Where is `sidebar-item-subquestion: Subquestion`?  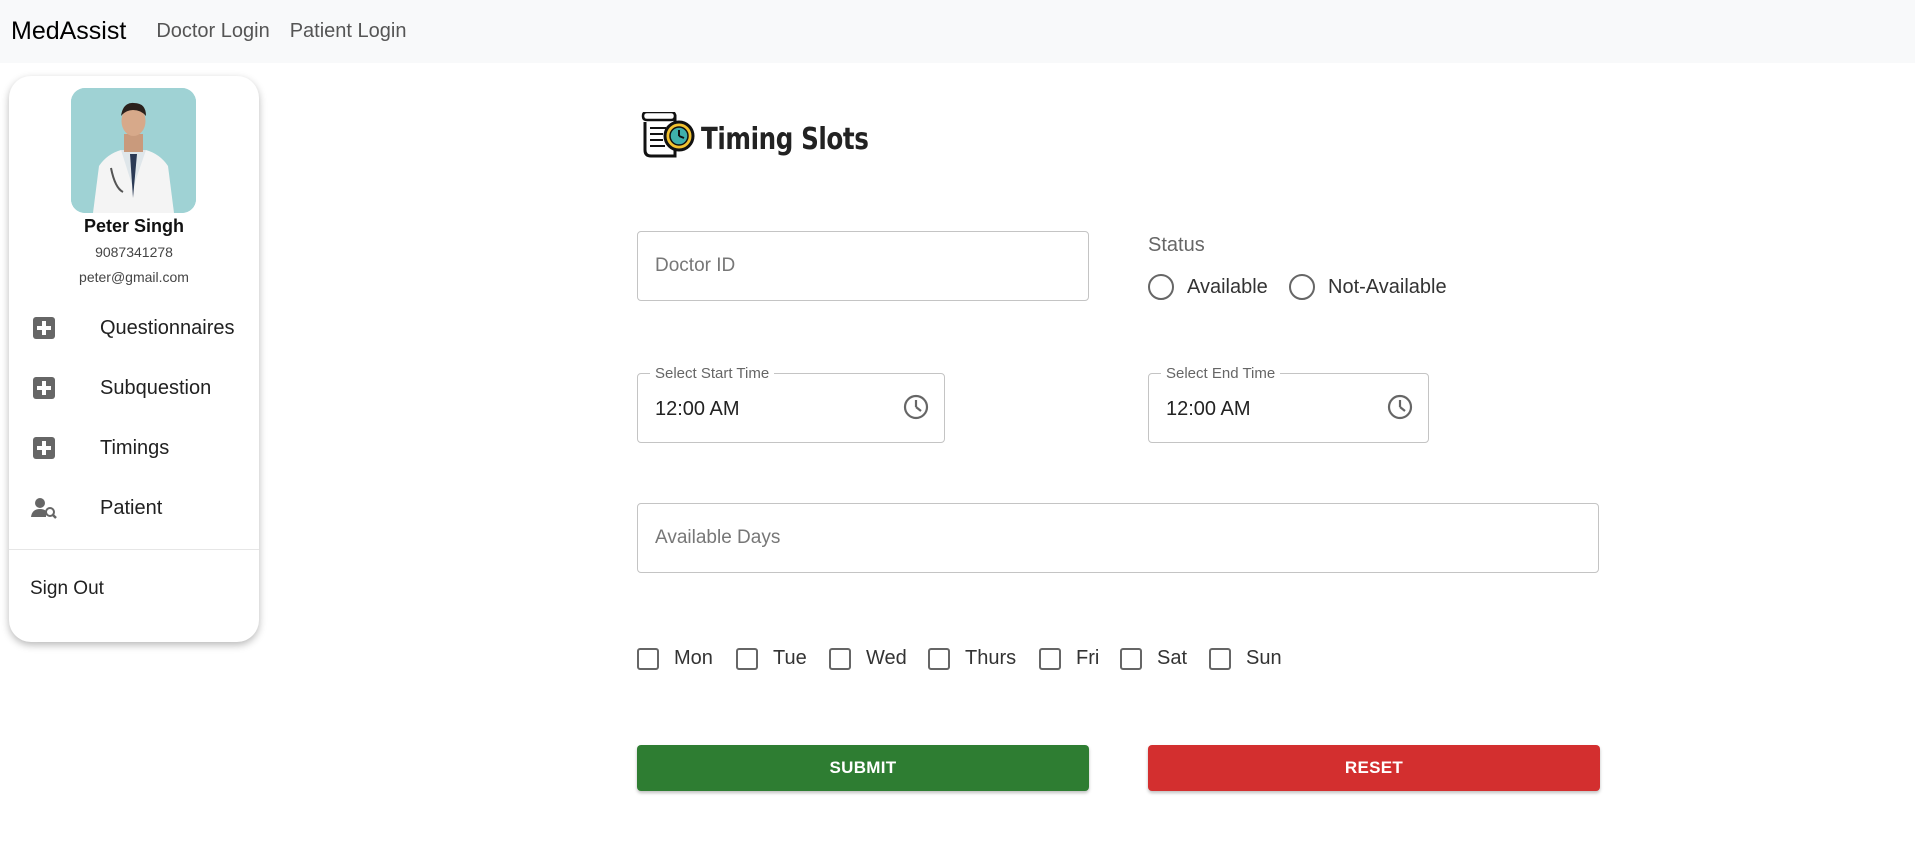 sidebar-item-subquestion: Subquestion is located at coordinates (134, 388).